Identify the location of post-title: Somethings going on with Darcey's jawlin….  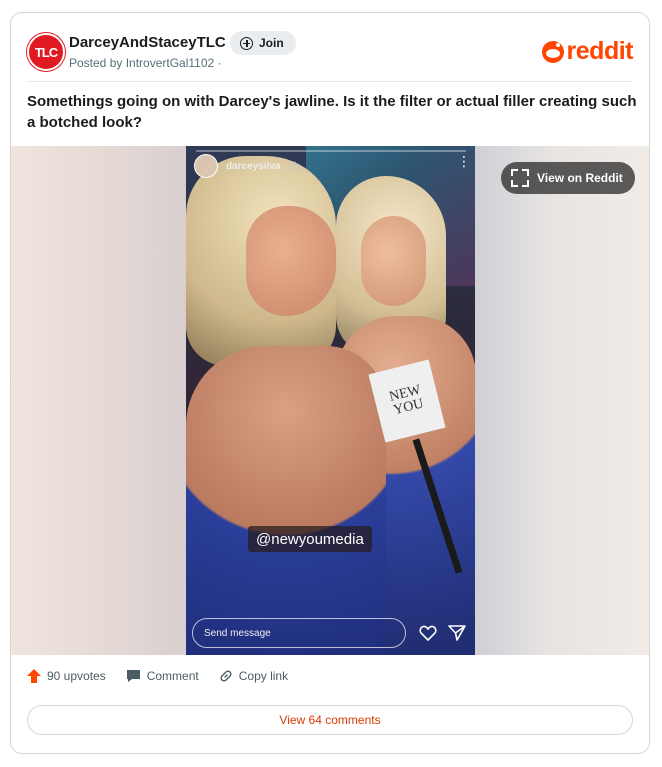
(332, 112).